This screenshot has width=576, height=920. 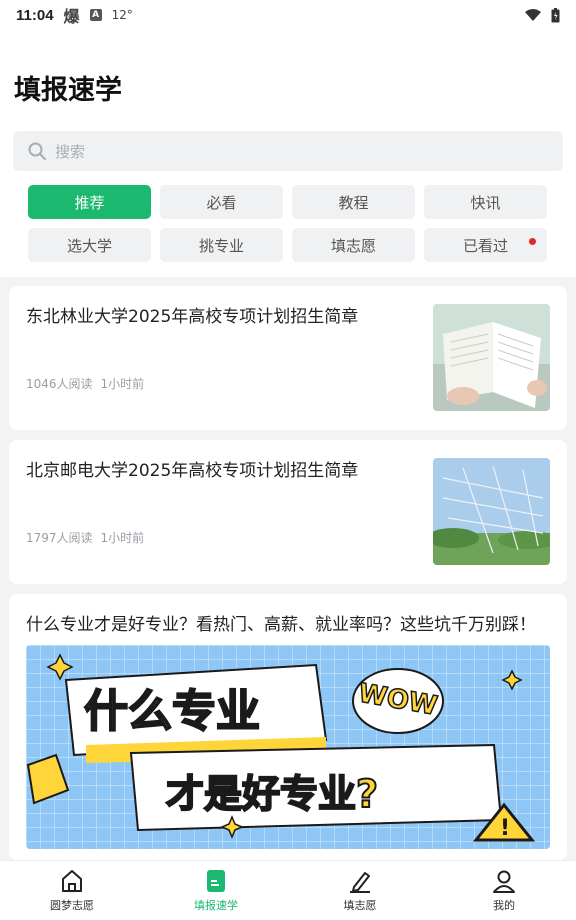 I want to click on tab-fill-application: 填志愿, so click(x=360, y=890).